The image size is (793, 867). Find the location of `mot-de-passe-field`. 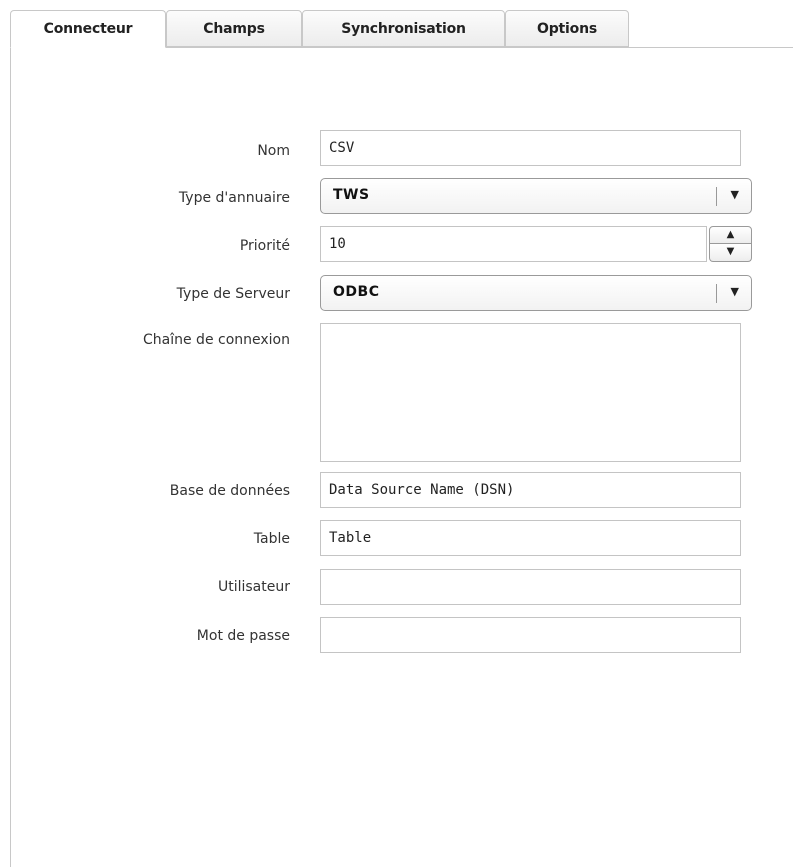

mot-de-passe-field is located at coordinates (530, 635).